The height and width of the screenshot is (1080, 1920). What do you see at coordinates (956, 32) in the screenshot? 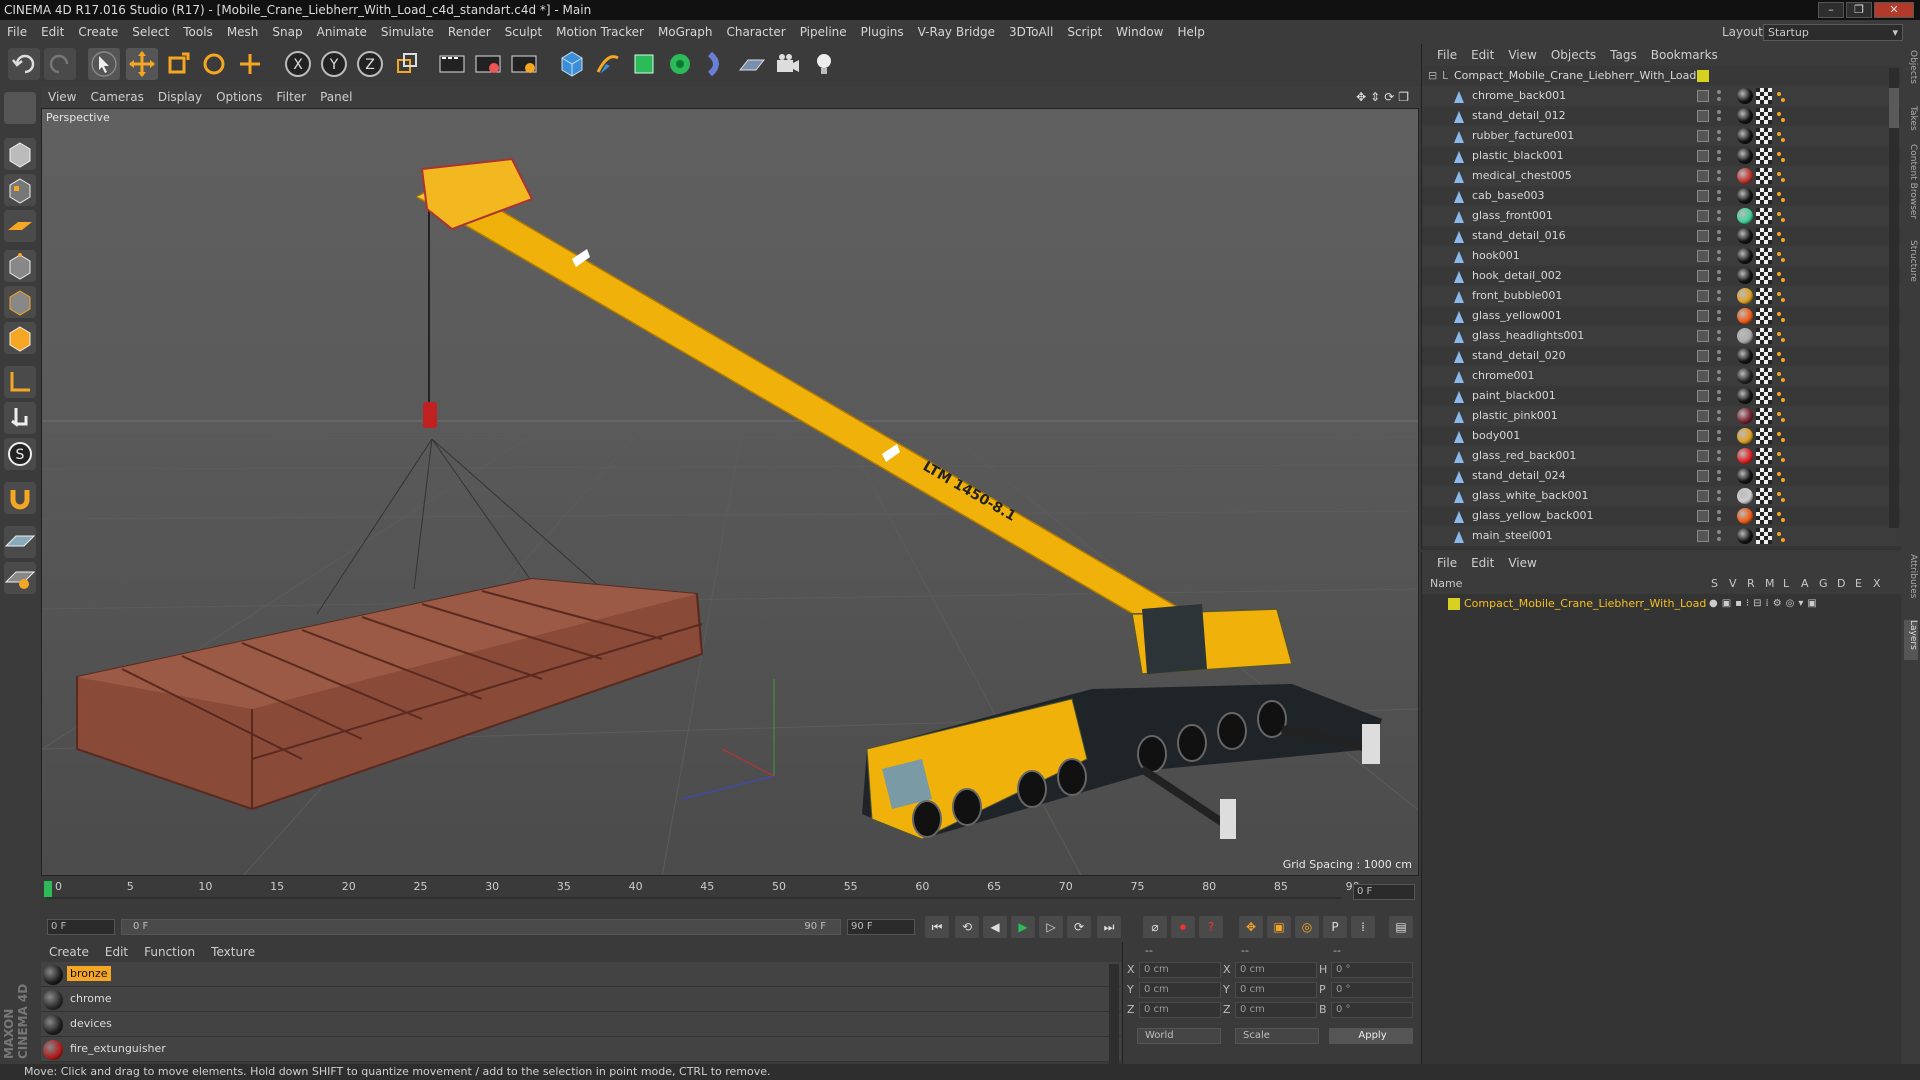
I see `menu-vray-bridge: V-Ray Bridge` at bounding box center [956, 32].